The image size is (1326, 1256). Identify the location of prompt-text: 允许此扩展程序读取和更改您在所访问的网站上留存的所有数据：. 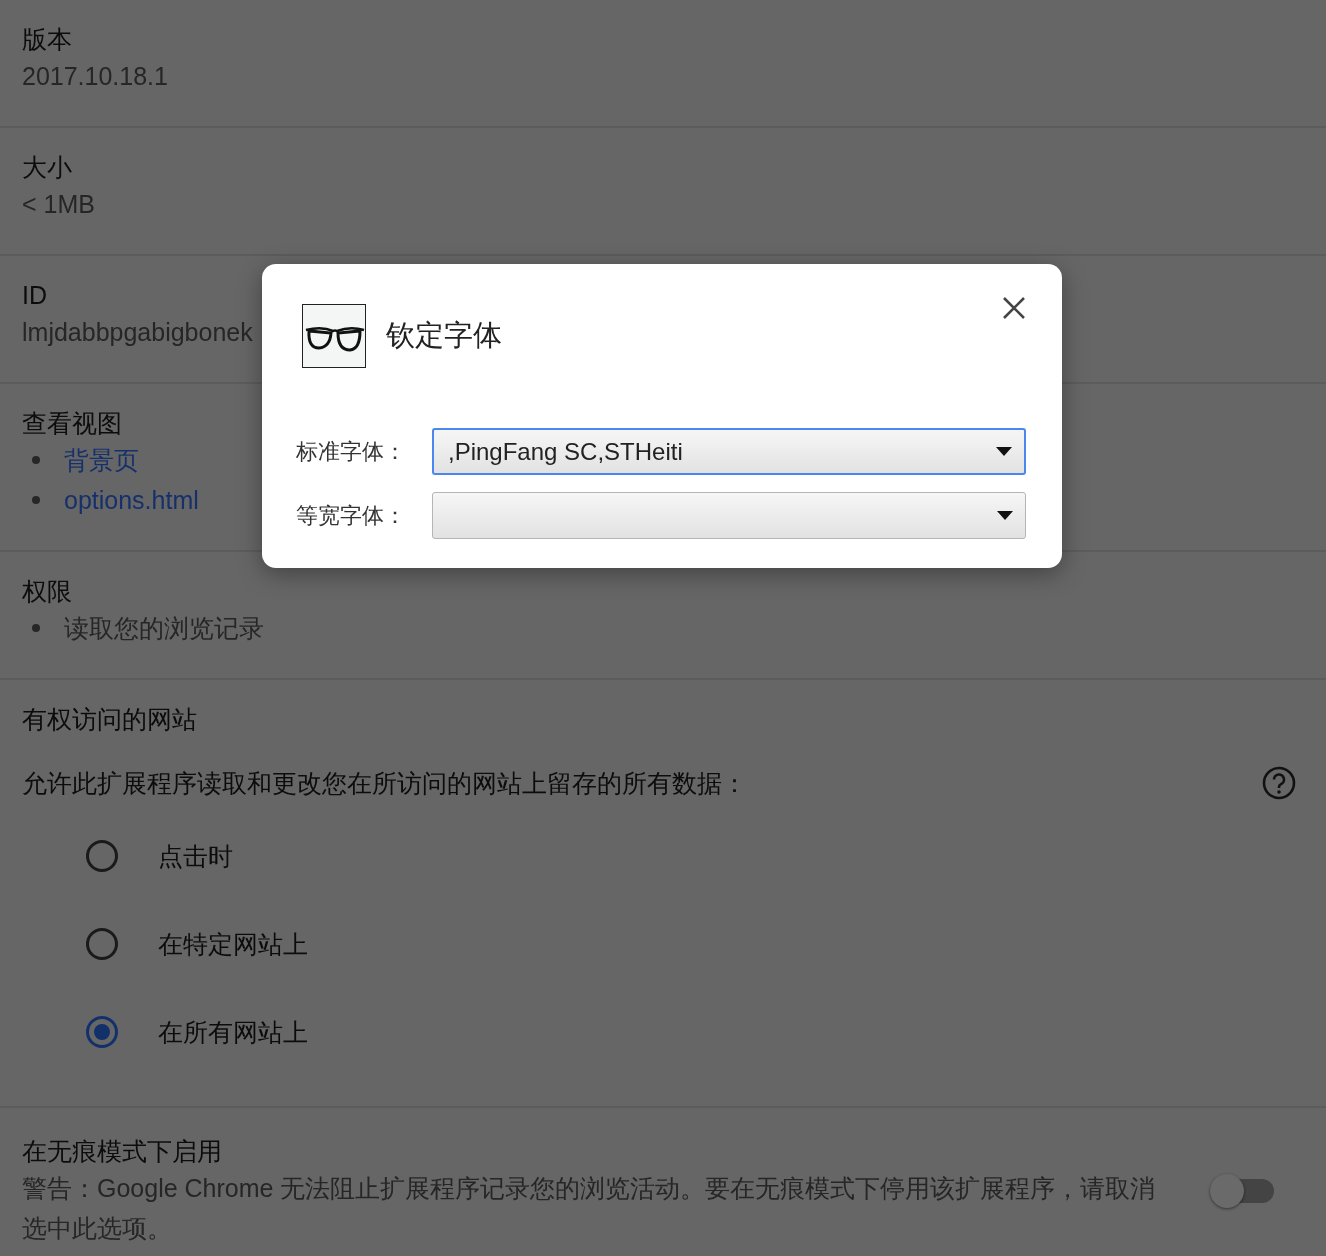
(384, 783).